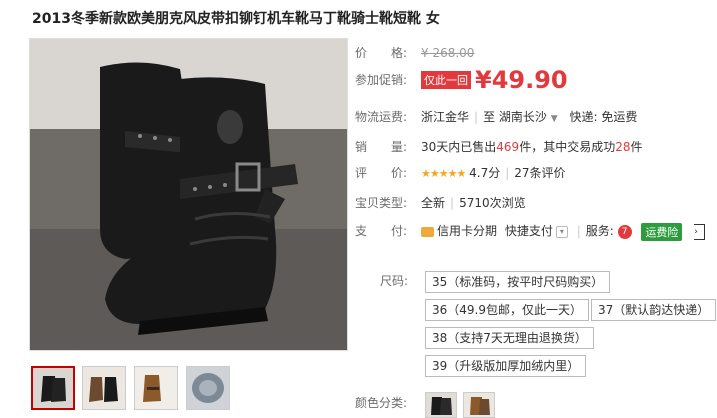 The height and width of the screenshot is (418, 717). I want to click on color-swatch-brown, so click(479, 405).